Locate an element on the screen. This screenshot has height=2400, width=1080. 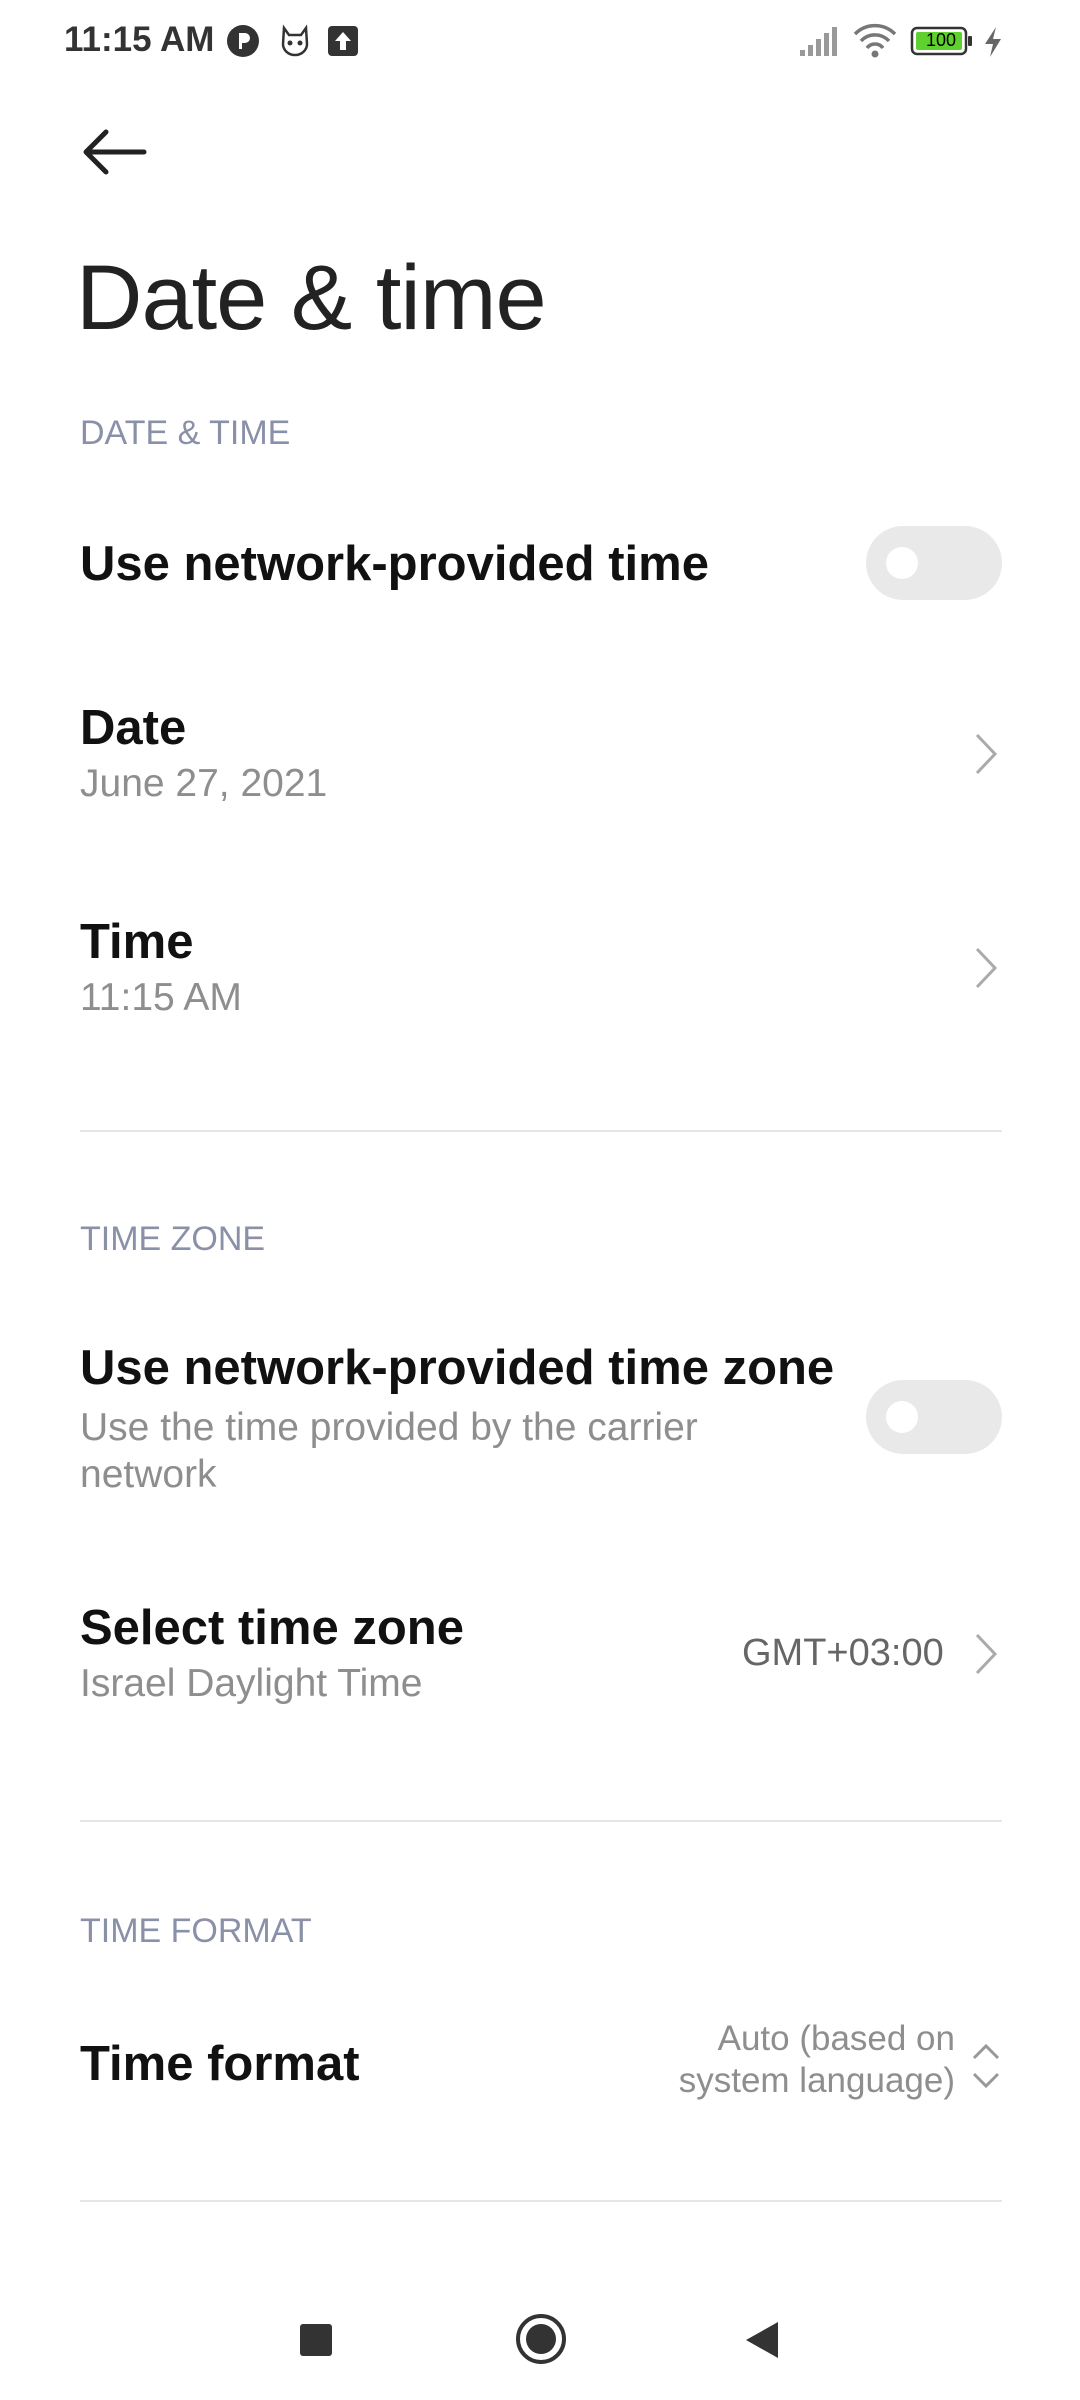
network-time-row: Use network-provided time is located at coordinates (540, 566).